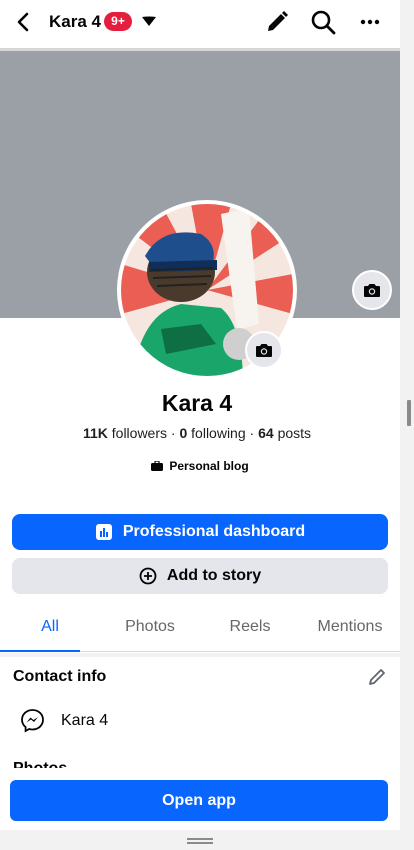 This screenshot has height=850, width=414. What do you see at coordinates (118, 21) in the screenshot?
I see `notification-badge: 9+` at bounding box center [118, 21].